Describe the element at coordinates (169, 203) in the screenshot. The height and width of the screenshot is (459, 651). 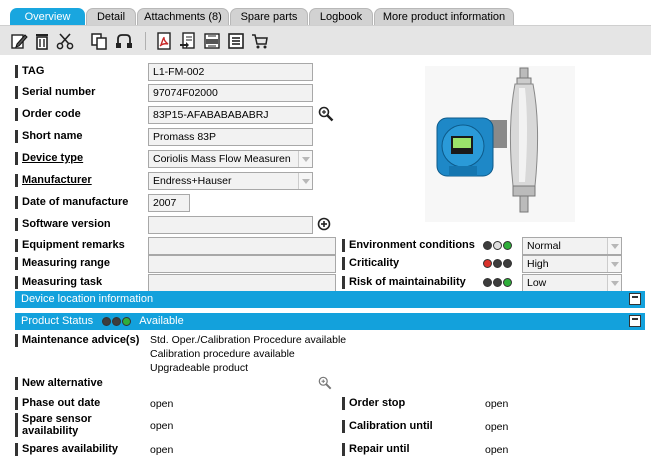
I see `date-of-manufacture-field: 2007` at that location.